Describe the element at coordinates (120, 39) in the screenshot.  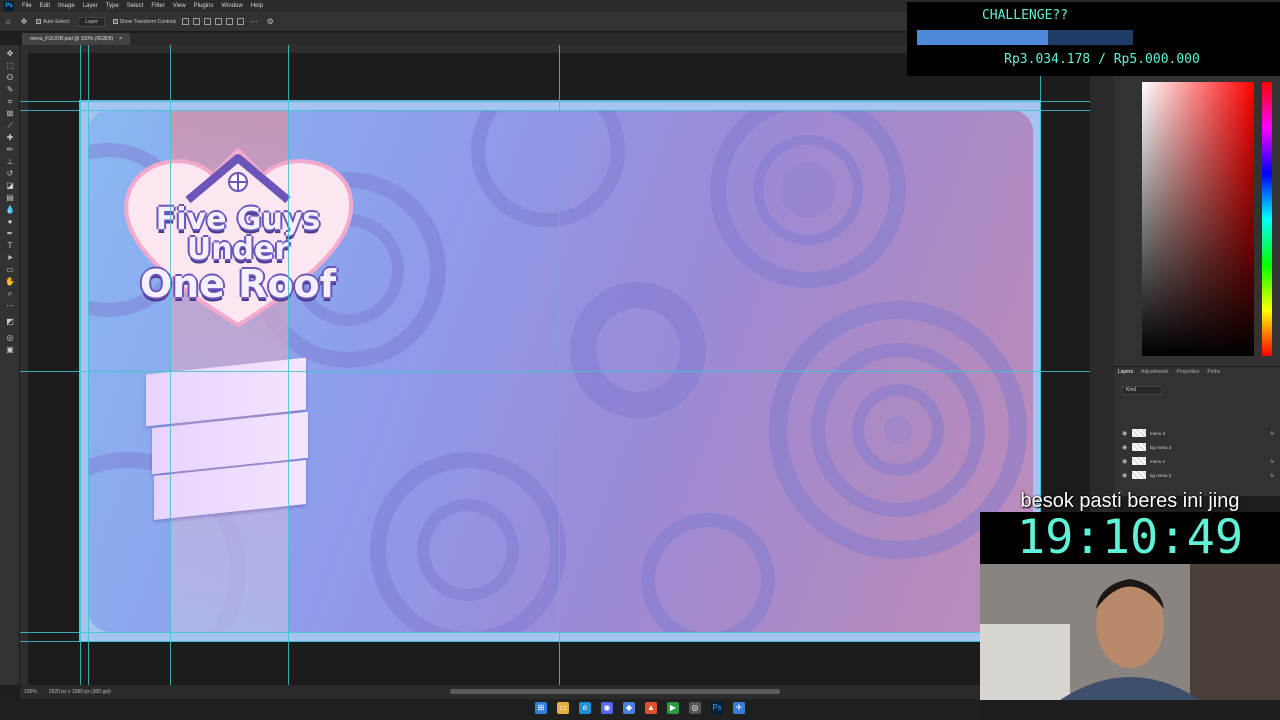
I see `close-icon: ×` at that location.